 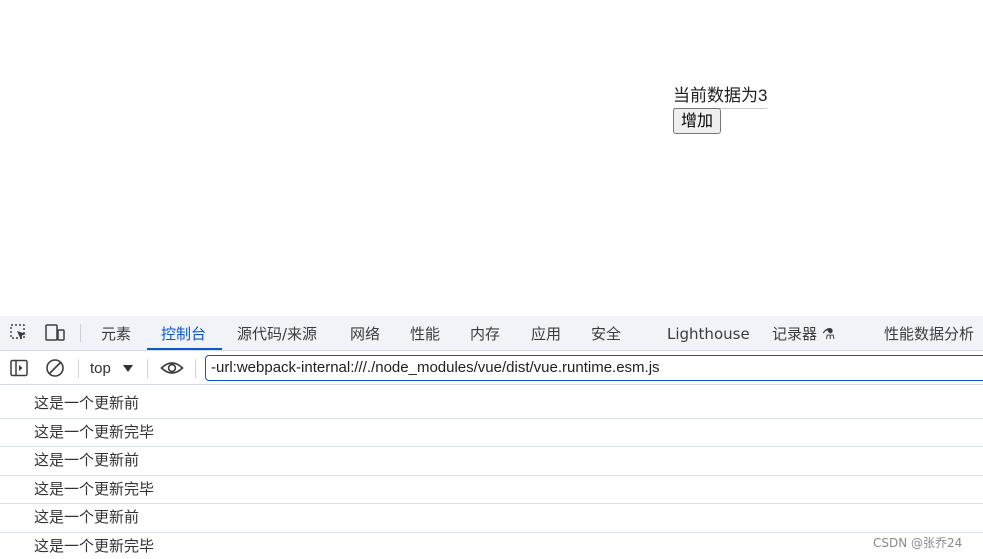 I want to click on tab-console: 控制台, so click(x=183, y=333).